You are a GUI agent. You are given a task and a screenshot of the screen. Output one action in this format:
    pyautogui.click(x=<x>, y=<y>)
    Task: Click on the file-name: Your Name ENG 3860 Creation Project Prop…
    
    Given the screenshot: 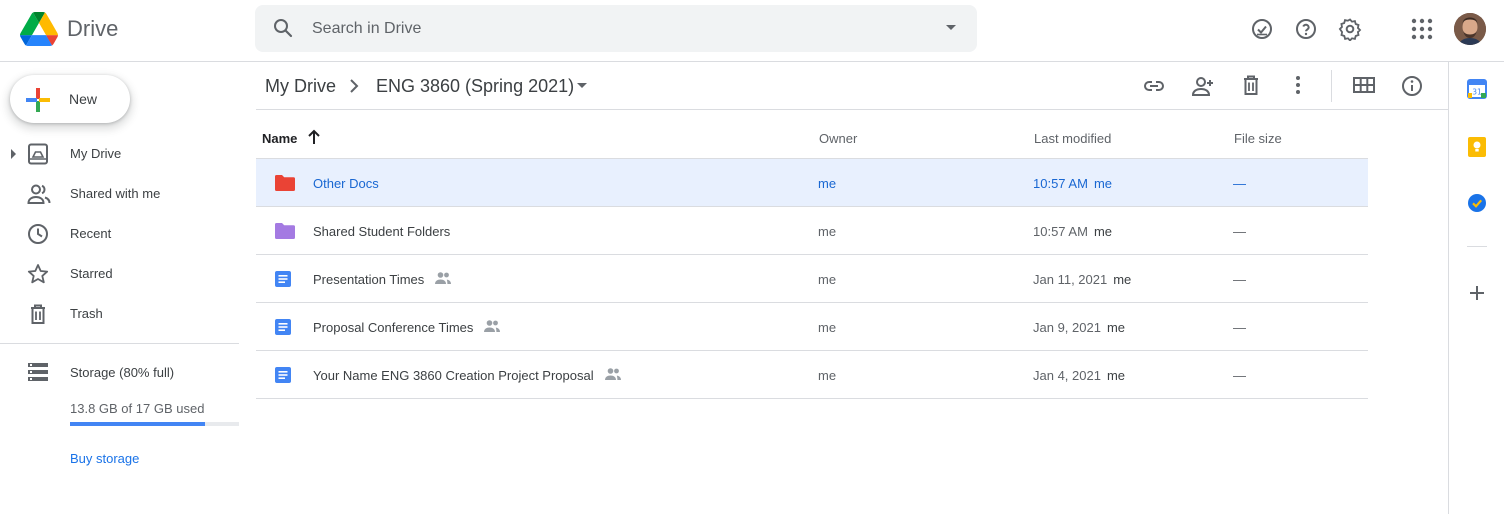 What is the action you would take?
    pyautogui.click(x=453, y=375)
    